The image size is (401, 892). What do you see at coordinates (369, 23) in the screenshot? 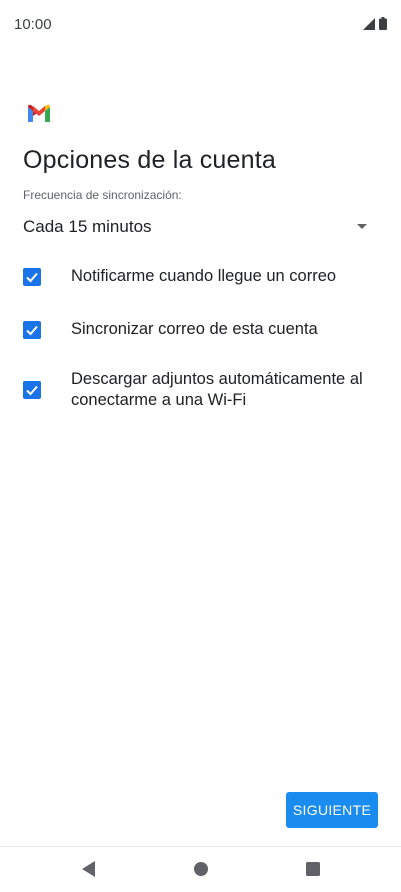
I see `signal-icon` at bounding box center [369, 23].